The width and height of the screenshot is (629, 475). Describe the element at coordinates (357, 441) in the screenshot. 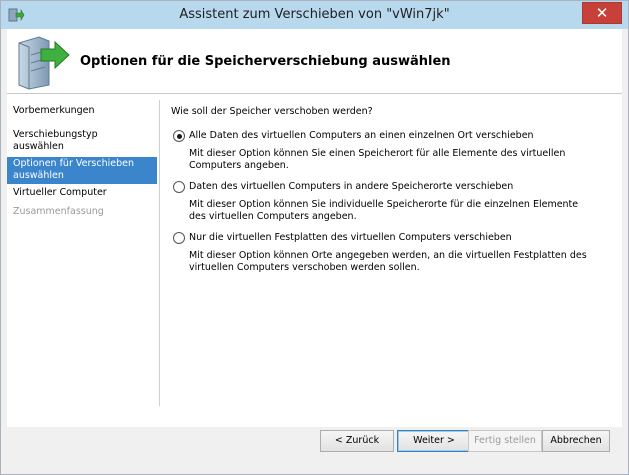

I see `back-button: < Zurück` at that location.